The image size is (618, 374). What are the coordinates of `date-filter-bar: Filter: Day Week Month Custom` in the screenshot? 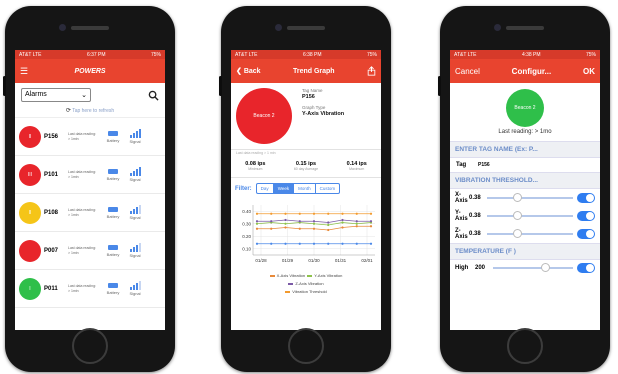 It's located at (306, 188).